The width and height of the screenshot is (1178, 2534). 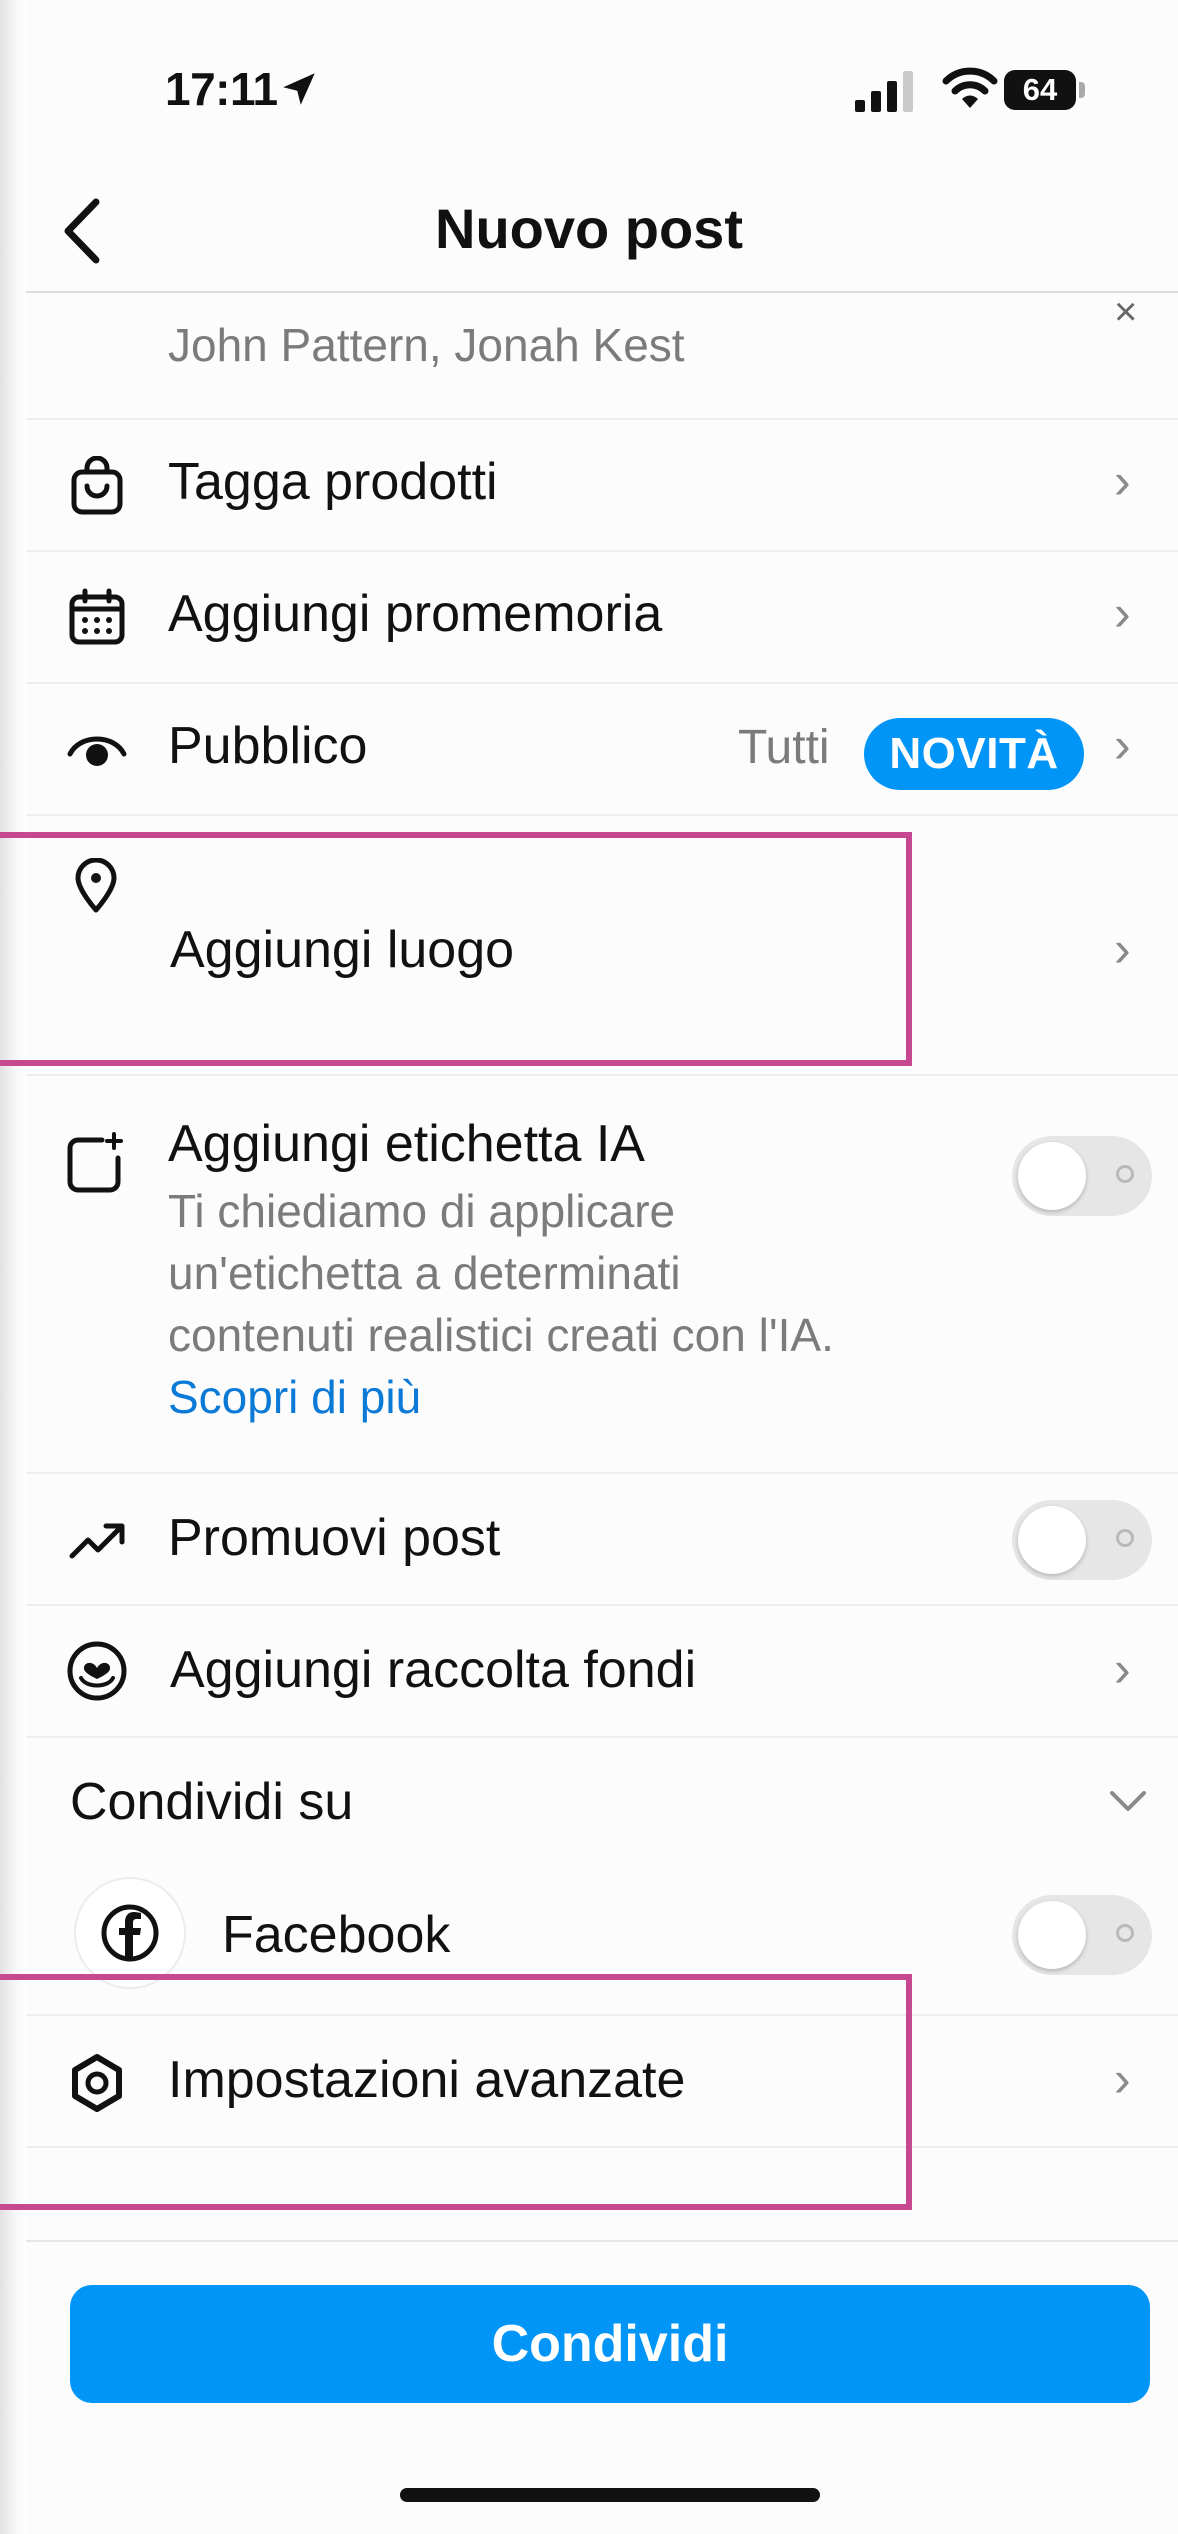 I want to click on audience-value: Tutti, so click(x=784, y=747).